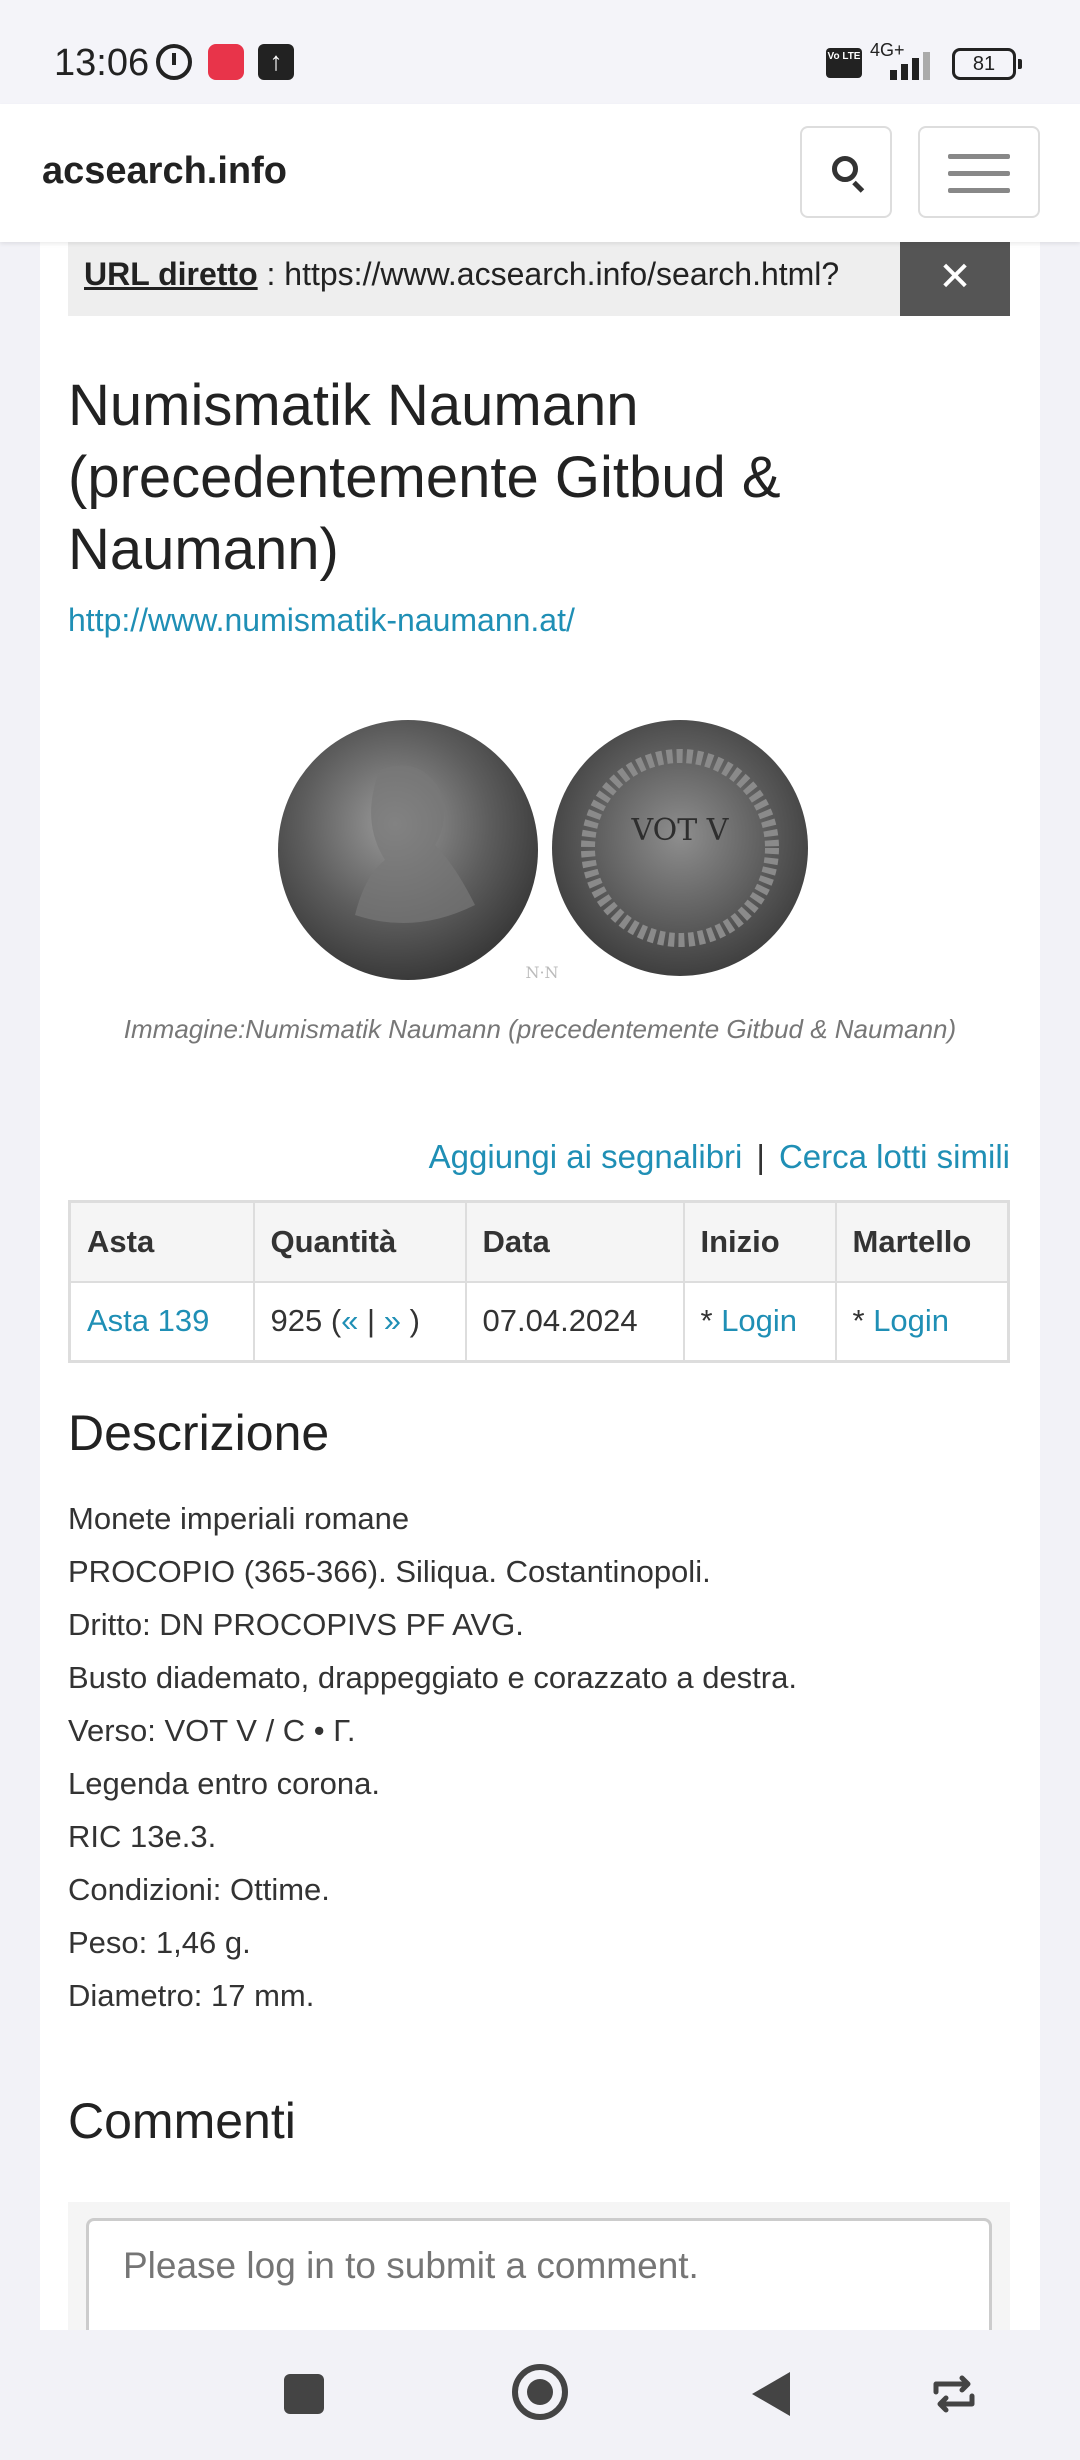 This screenshot has width=1080, height=2460. Describe the element at coordinates (102, 63) in the screenshot. I see `status-time: 13:06` at that location.